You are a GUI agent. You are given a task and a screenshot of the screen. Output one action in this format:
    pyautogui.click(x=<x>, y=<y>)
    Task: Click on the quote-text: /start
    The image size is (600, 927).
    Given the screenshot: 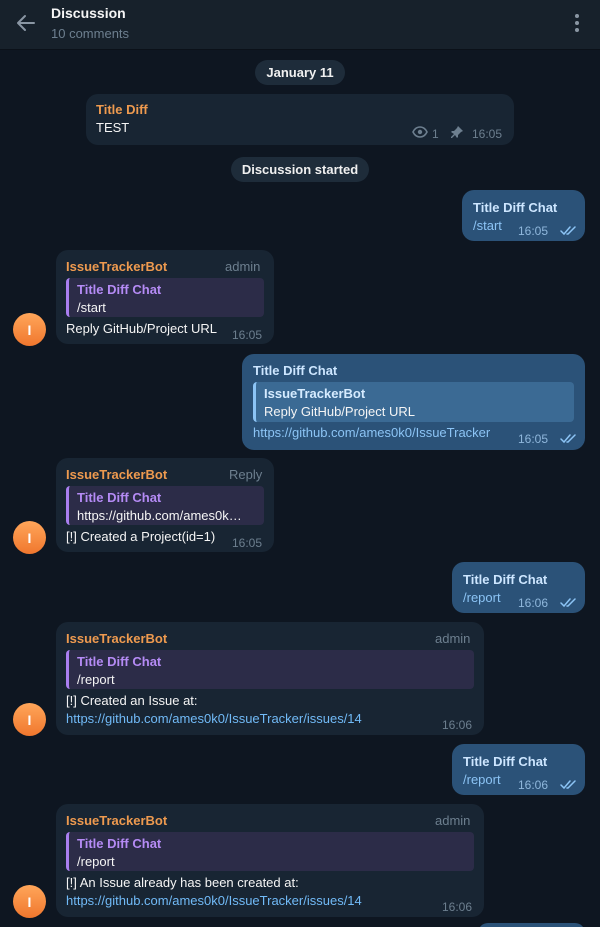 What is the action you would take?
    pyautogui.click(x=91, y=307)
    